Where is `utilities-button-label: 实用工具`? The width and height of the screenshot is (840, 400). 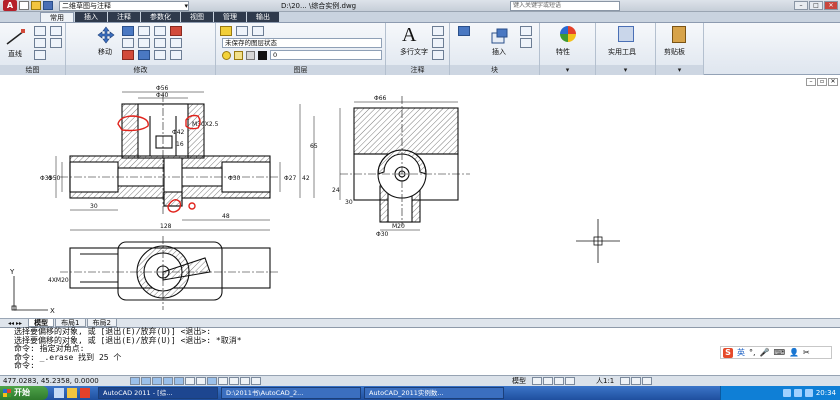
utilities-button-label: 实用工具 is located at coordinates (622, 52).